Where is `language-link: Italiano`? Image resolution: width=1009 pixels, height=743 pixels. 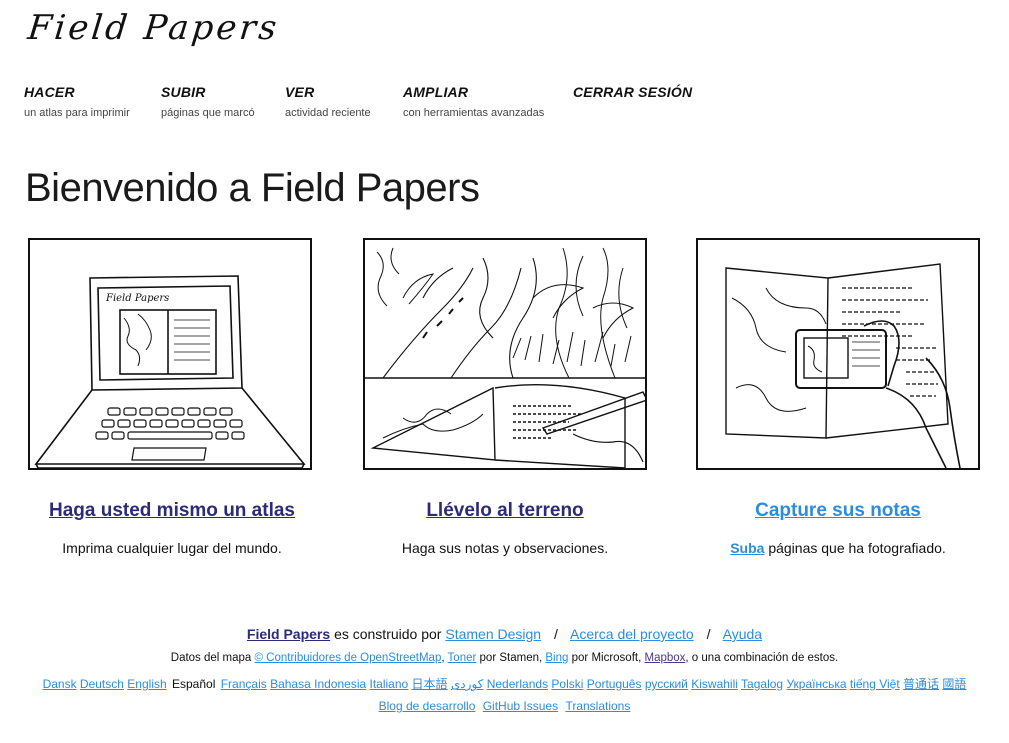 language-link: Italiano is located at coordinates (389, 684).